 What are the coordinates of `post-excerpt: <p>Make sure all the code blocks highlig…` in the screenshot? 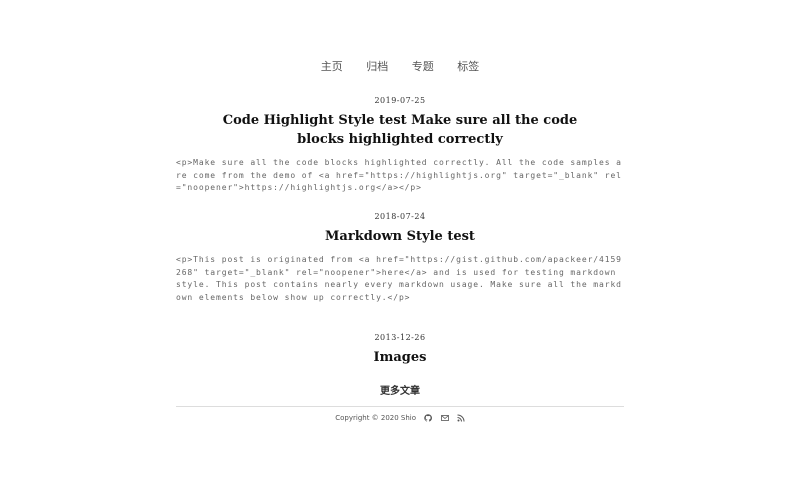 It's located at (399, 175).